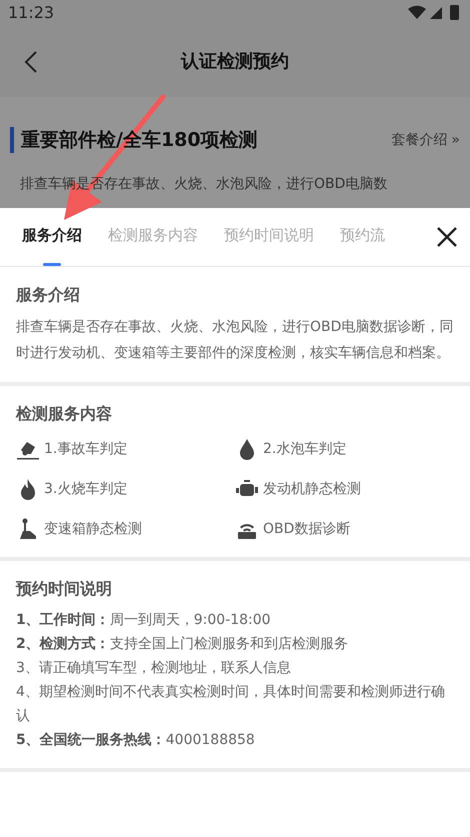 This screenshot has height=837, width=470. I want to click on info-line: 5、全国统一服务热线：4000188858, so click(136, 740).